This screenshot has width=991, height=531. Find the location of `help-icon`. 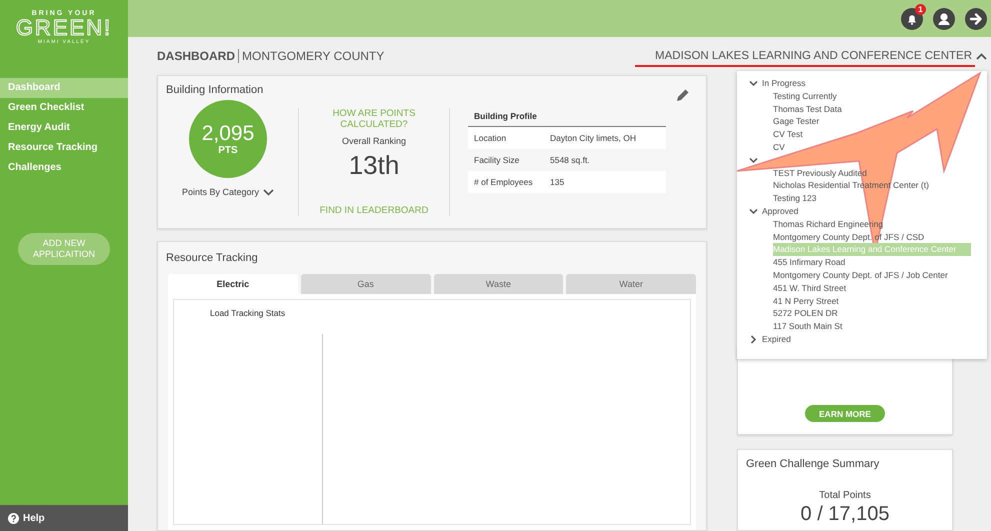

help-icon is located at coordinates (13, 518).